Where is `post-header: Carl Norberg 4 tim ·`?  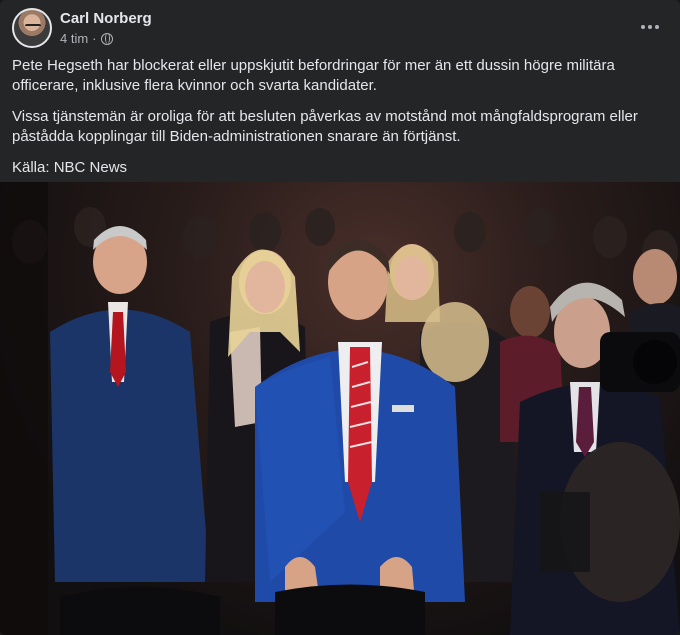
post-header: Carl Norberg 4 tim · is located at coordinates (340, 28).